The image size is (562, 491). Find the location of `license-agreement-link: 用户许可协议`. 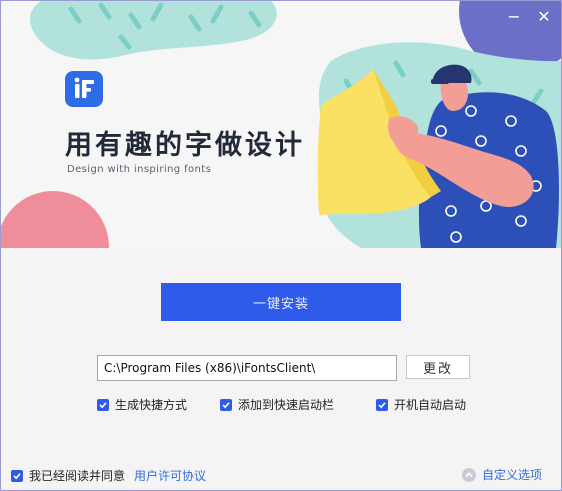

license-agreement-link: 用户许可协议 is located at coordinates (170, 475).